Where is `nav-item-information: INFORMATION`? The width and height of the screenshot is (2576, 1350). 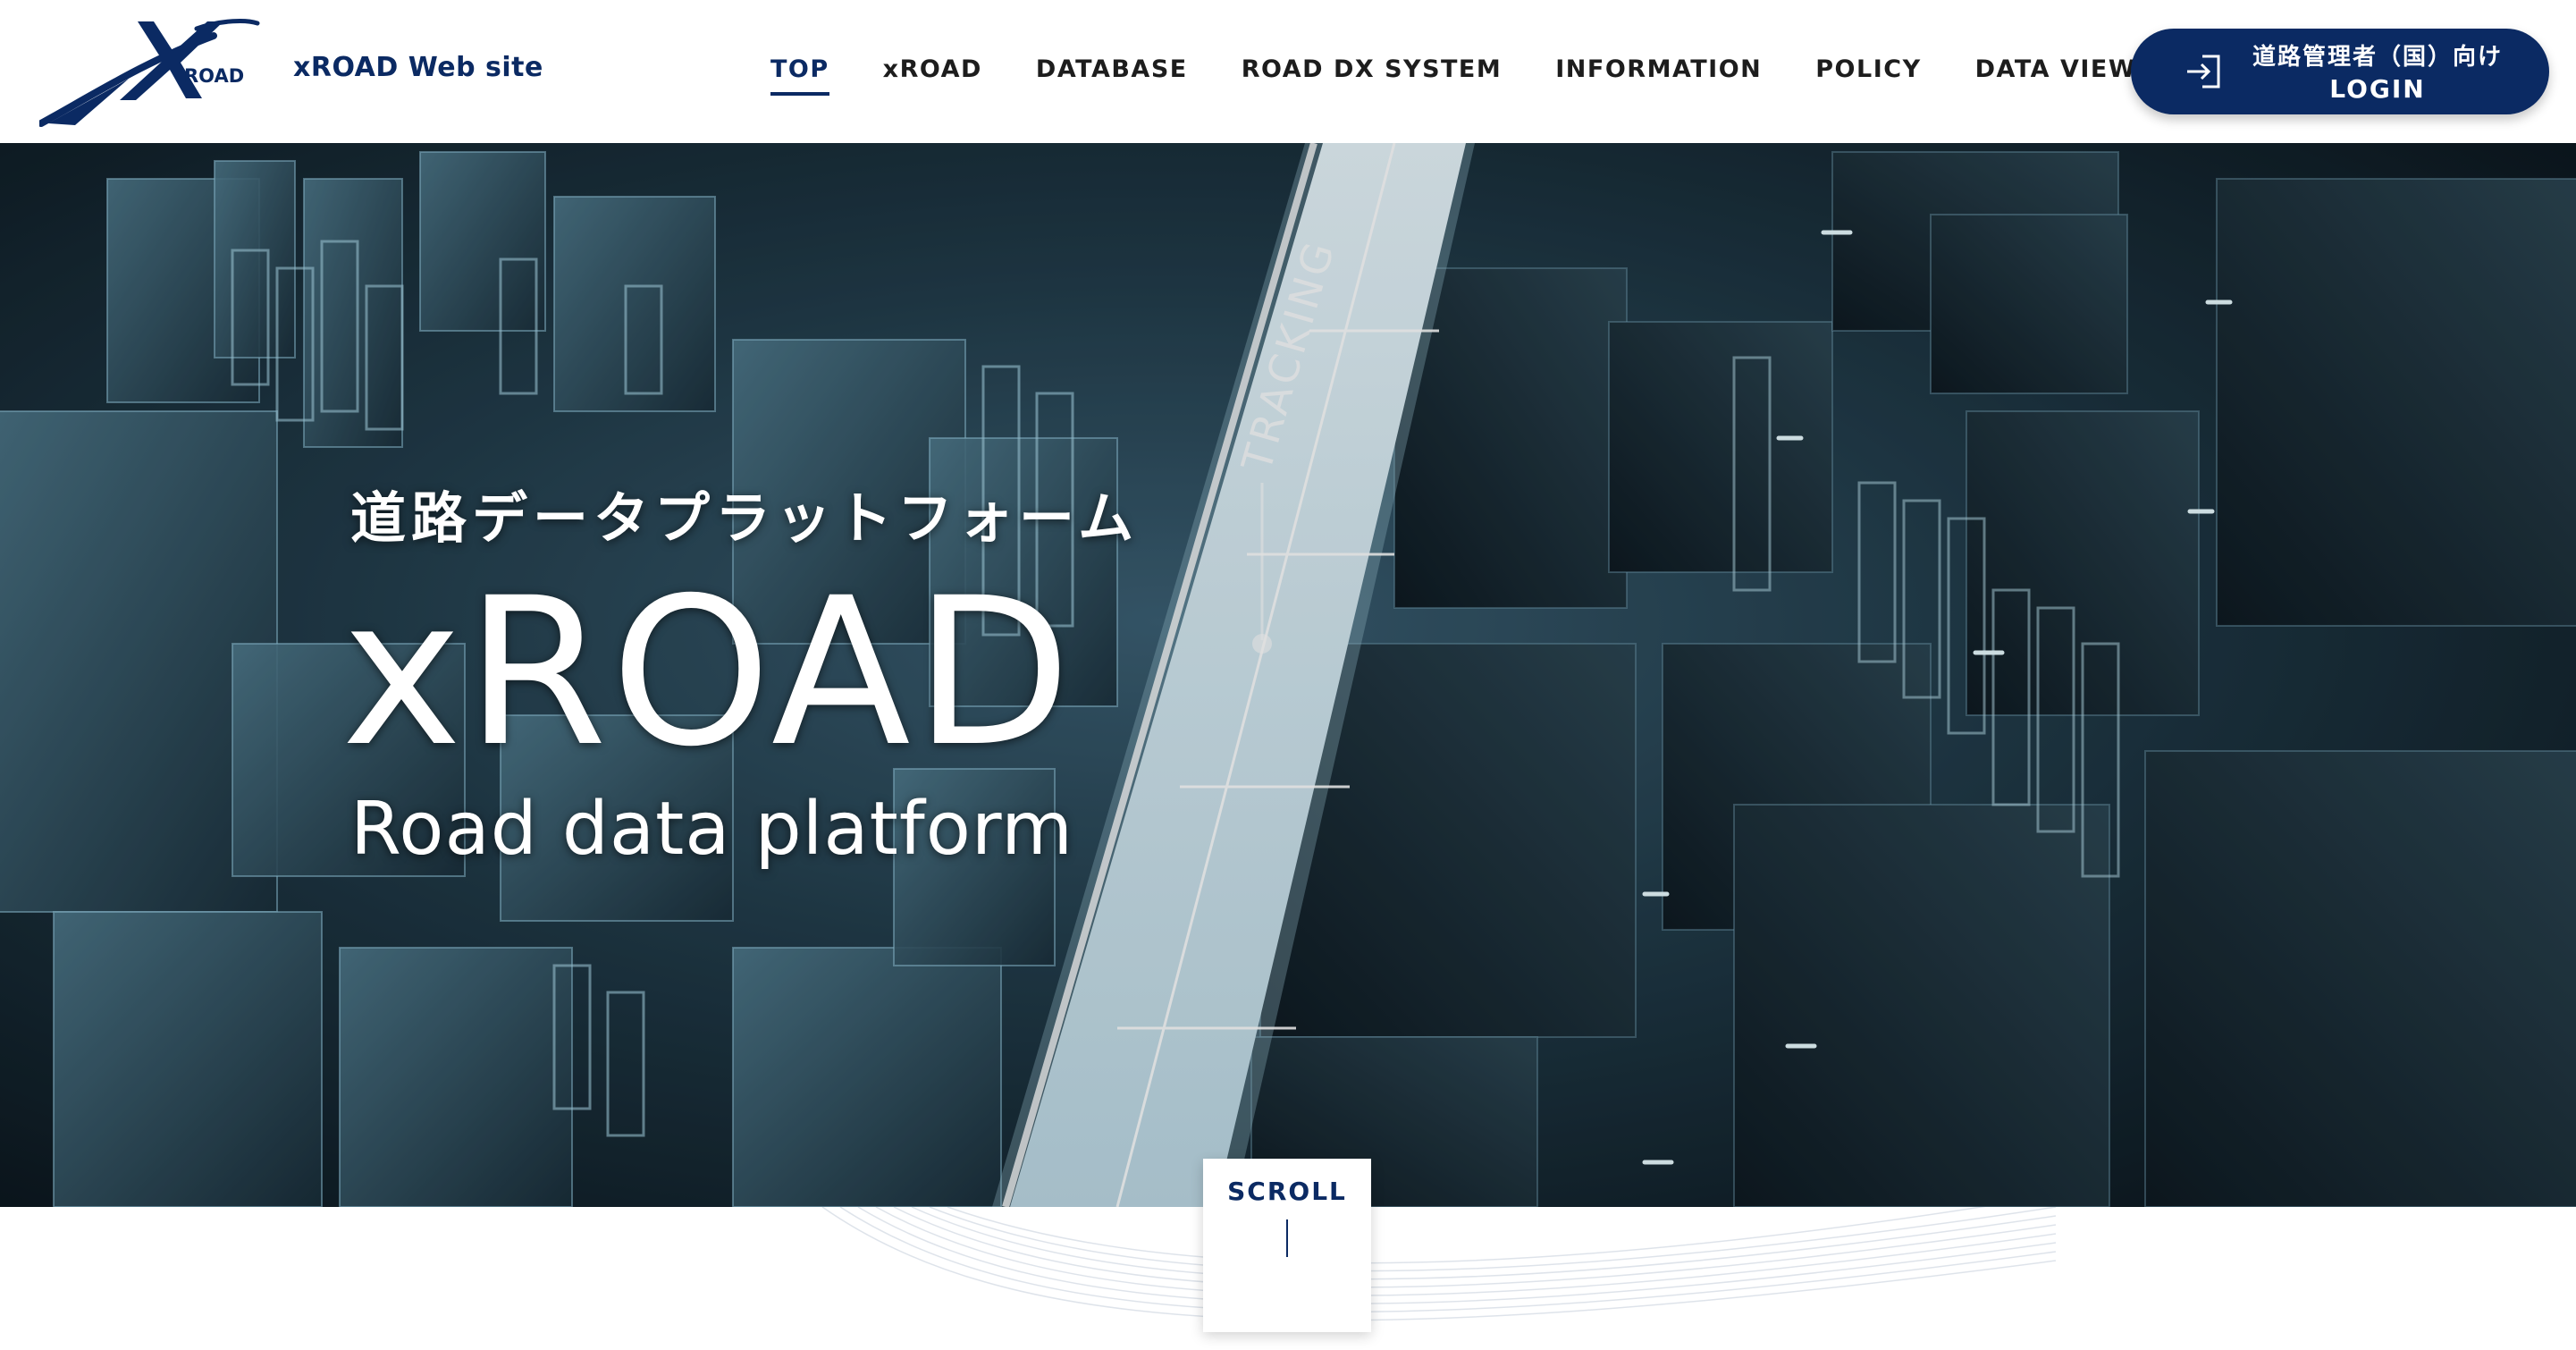 nav-item-information: INFORMATION is located at coordinates (1659, 69).